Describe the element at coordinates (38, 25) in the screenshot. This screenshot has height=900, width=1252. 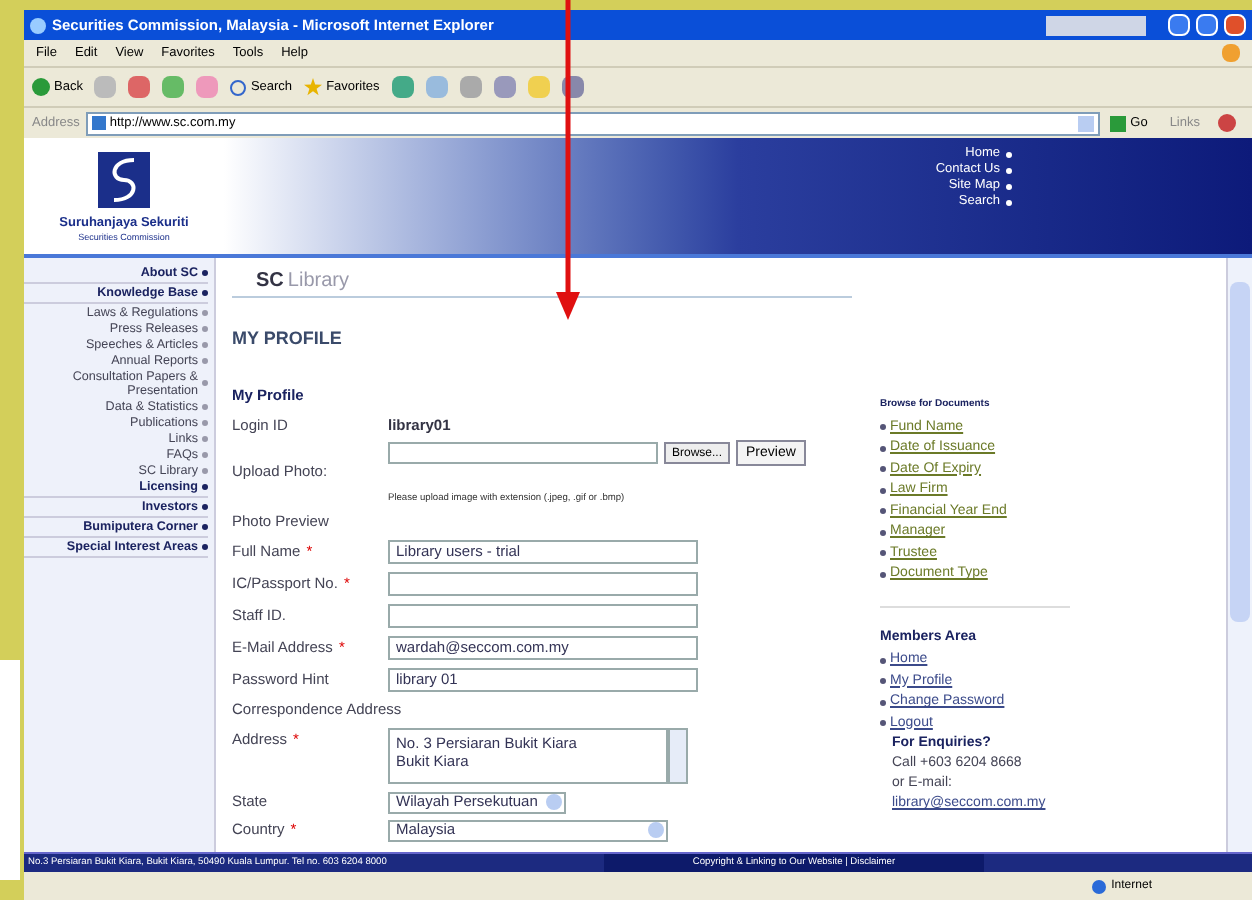
I see `ie-icon` at that location.